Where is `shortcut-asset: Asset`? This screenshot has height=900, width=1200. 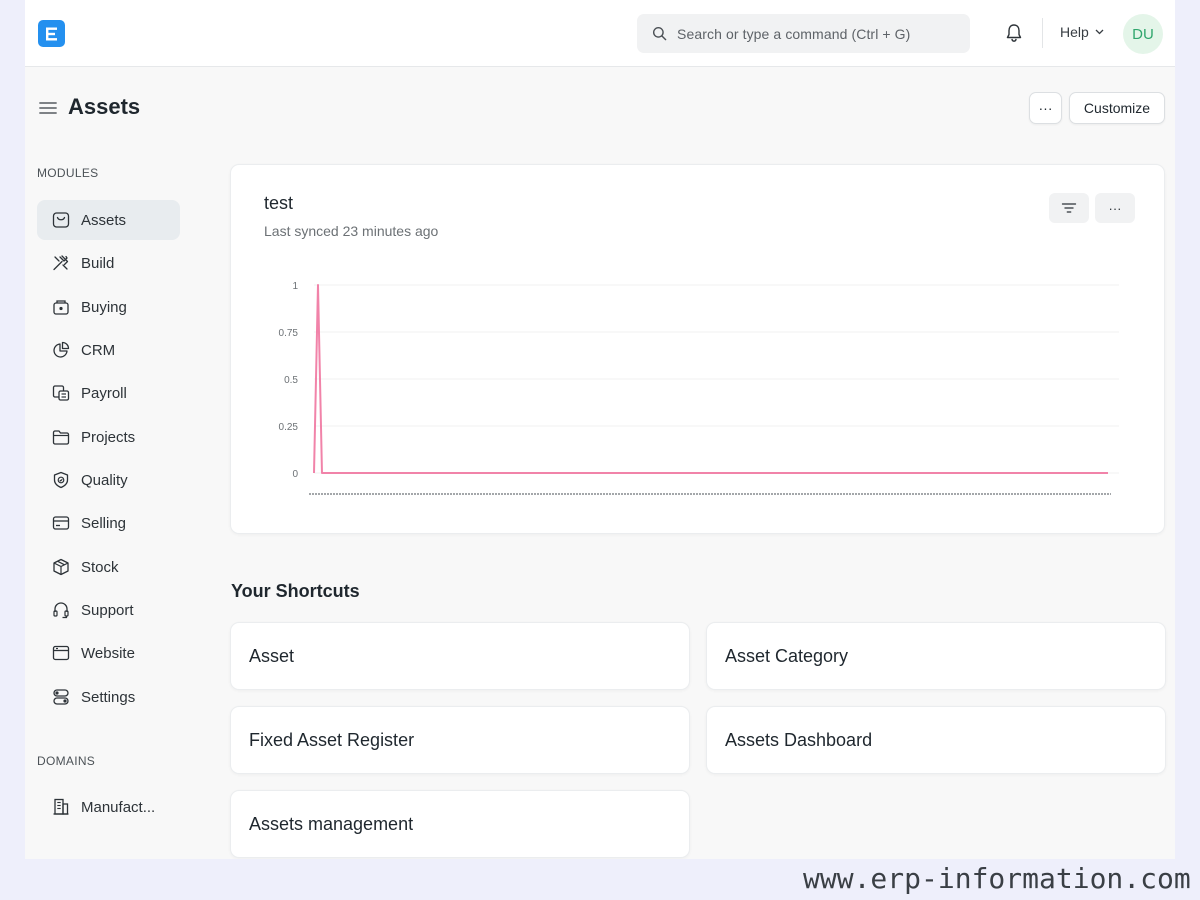 shortcut-asset: Asset is located at coordinates (460, 656).